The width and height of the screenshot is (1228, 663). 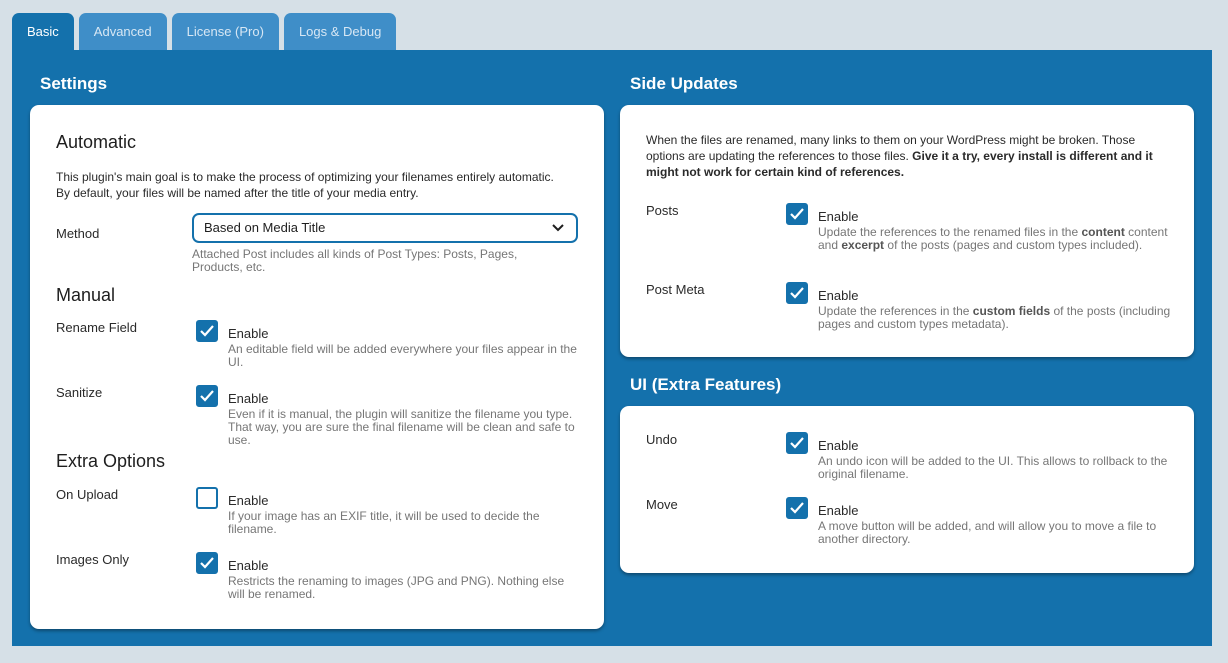 I want to click on sanitize-checkbox, so click(x=207, y=396).